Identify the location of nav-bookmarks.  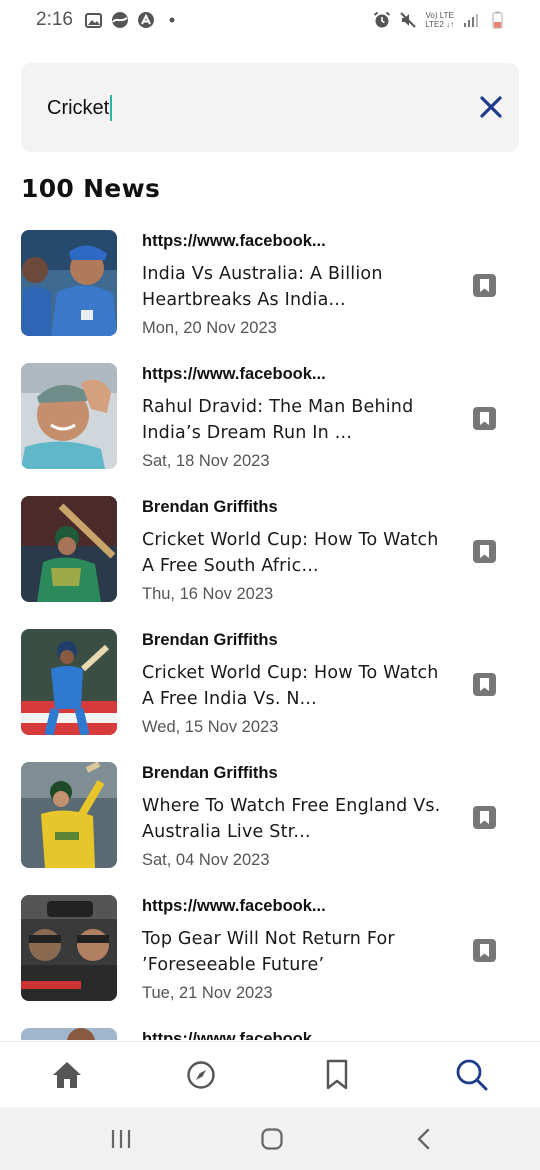
(337, 1075).